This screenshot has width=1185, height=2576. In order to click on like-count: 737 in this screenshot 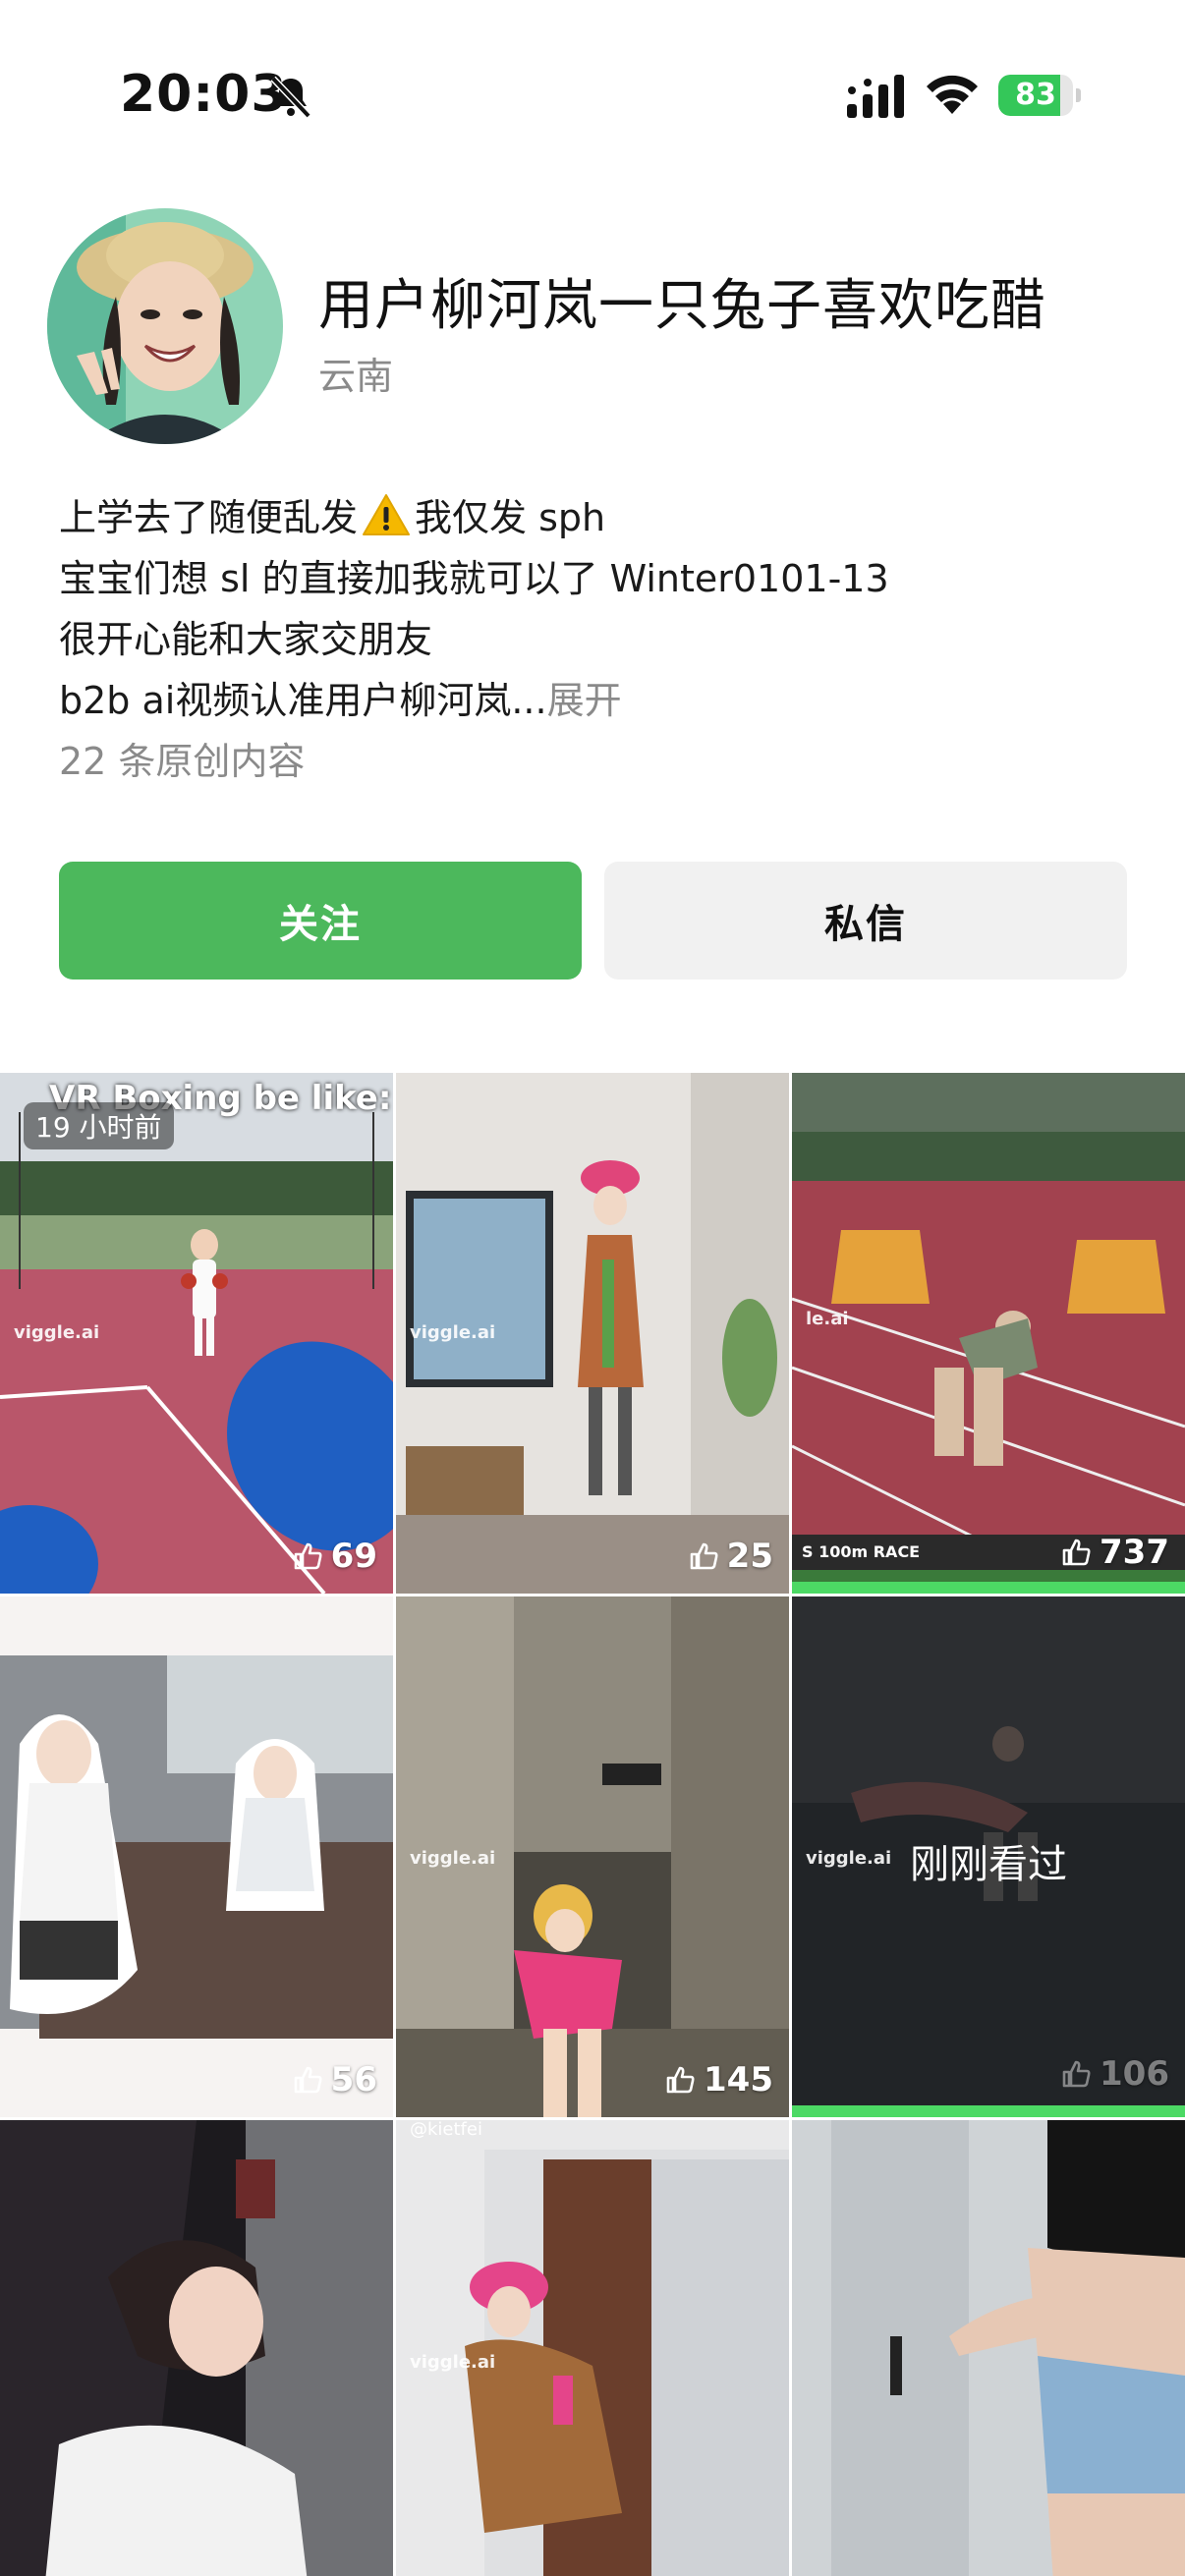, I will do `click(1115, 1552)`.